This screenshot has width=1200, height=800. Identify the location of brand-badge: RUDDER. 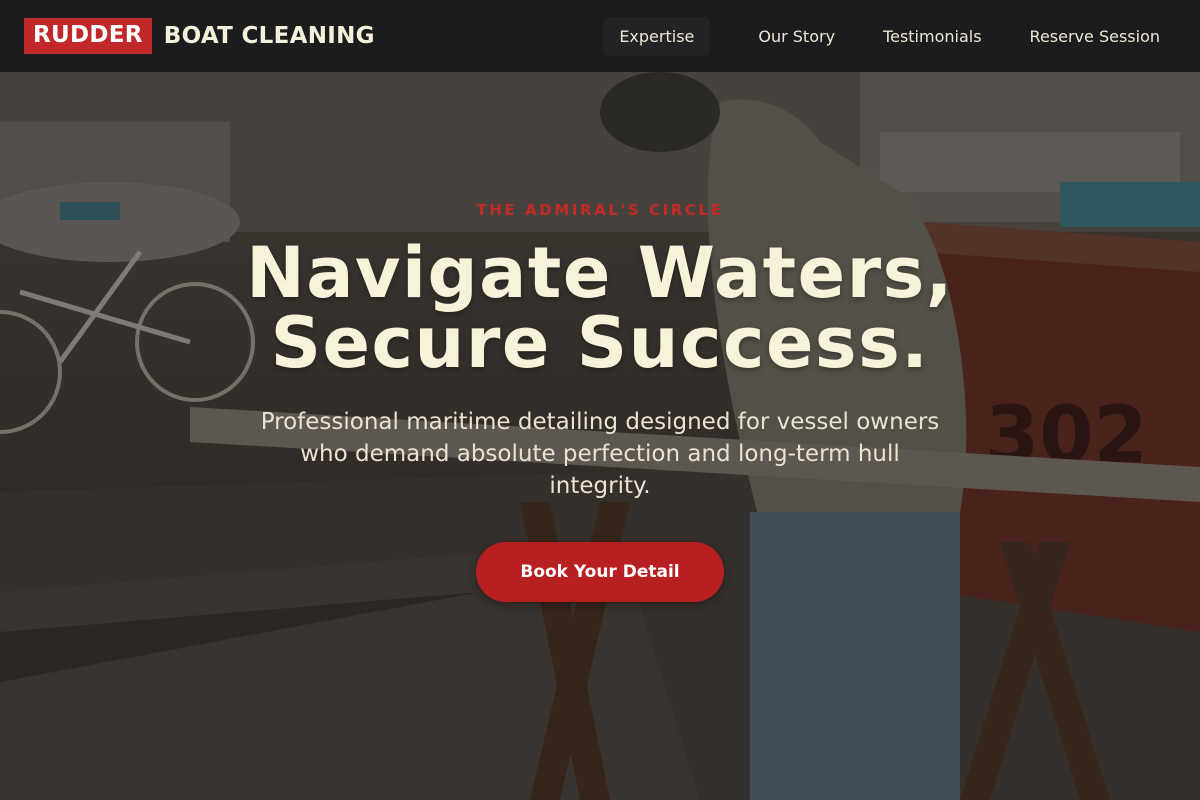
(88, 36).